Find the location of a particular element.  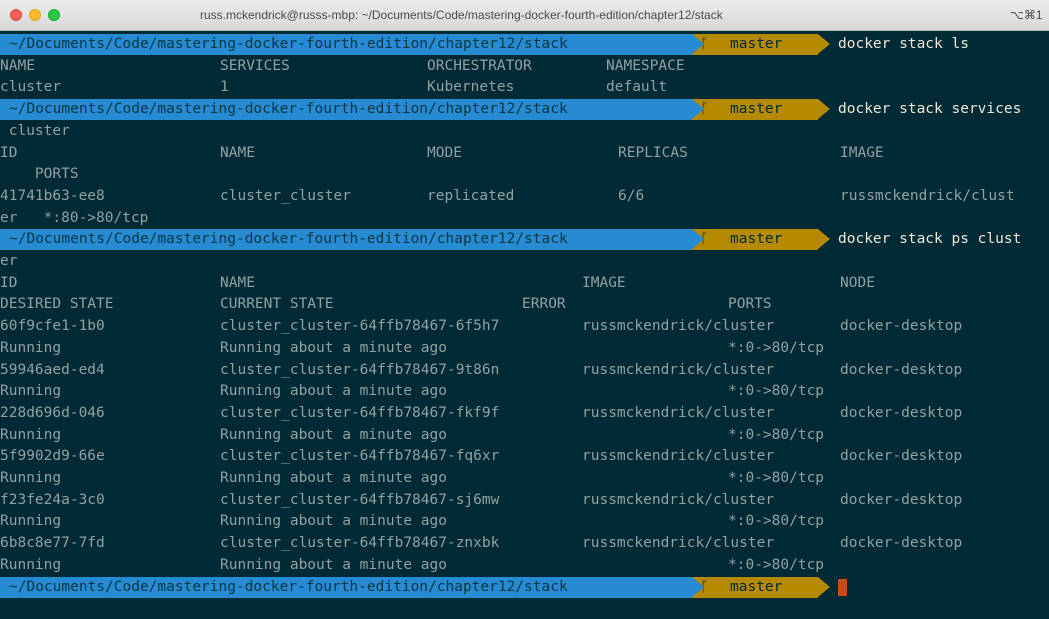

output-cell: CURRENT STATE is located at coordinates (277, 304).